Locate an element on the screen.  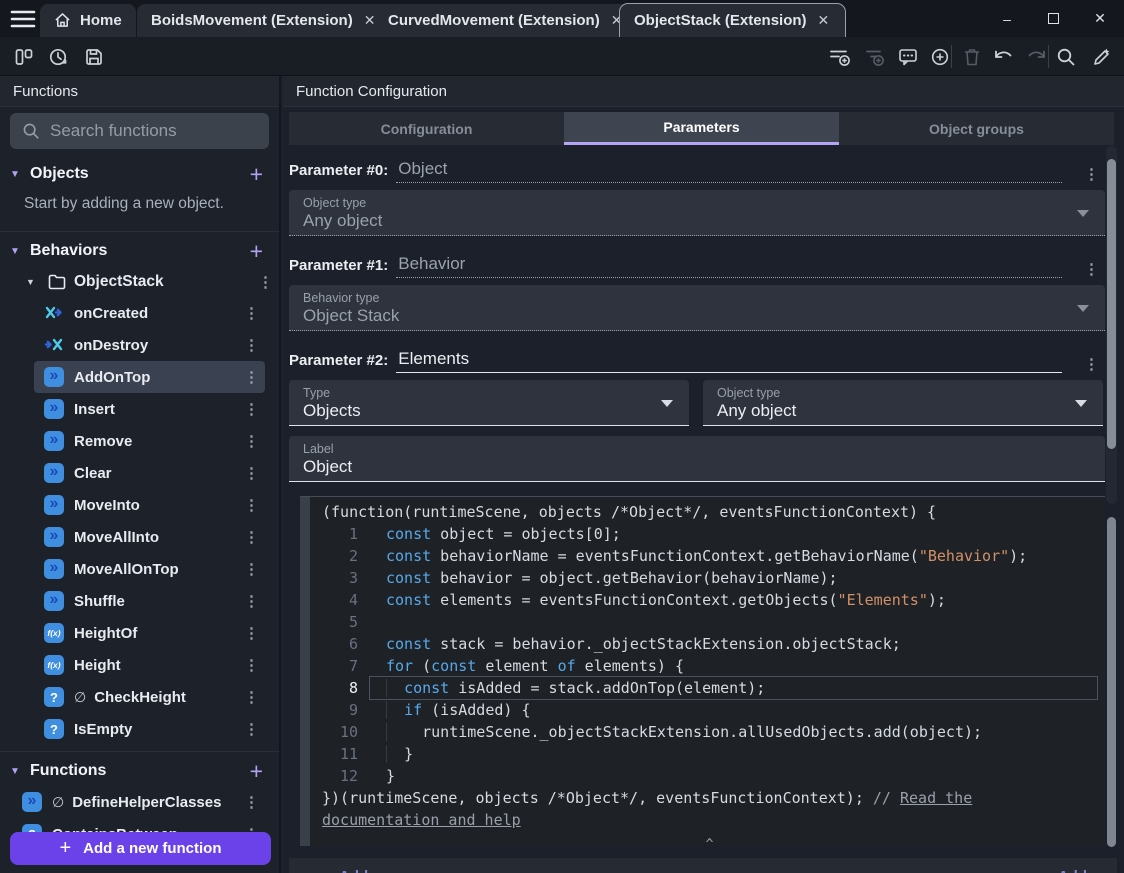
code-line-5: 5 is located at coordinates (709, 622).